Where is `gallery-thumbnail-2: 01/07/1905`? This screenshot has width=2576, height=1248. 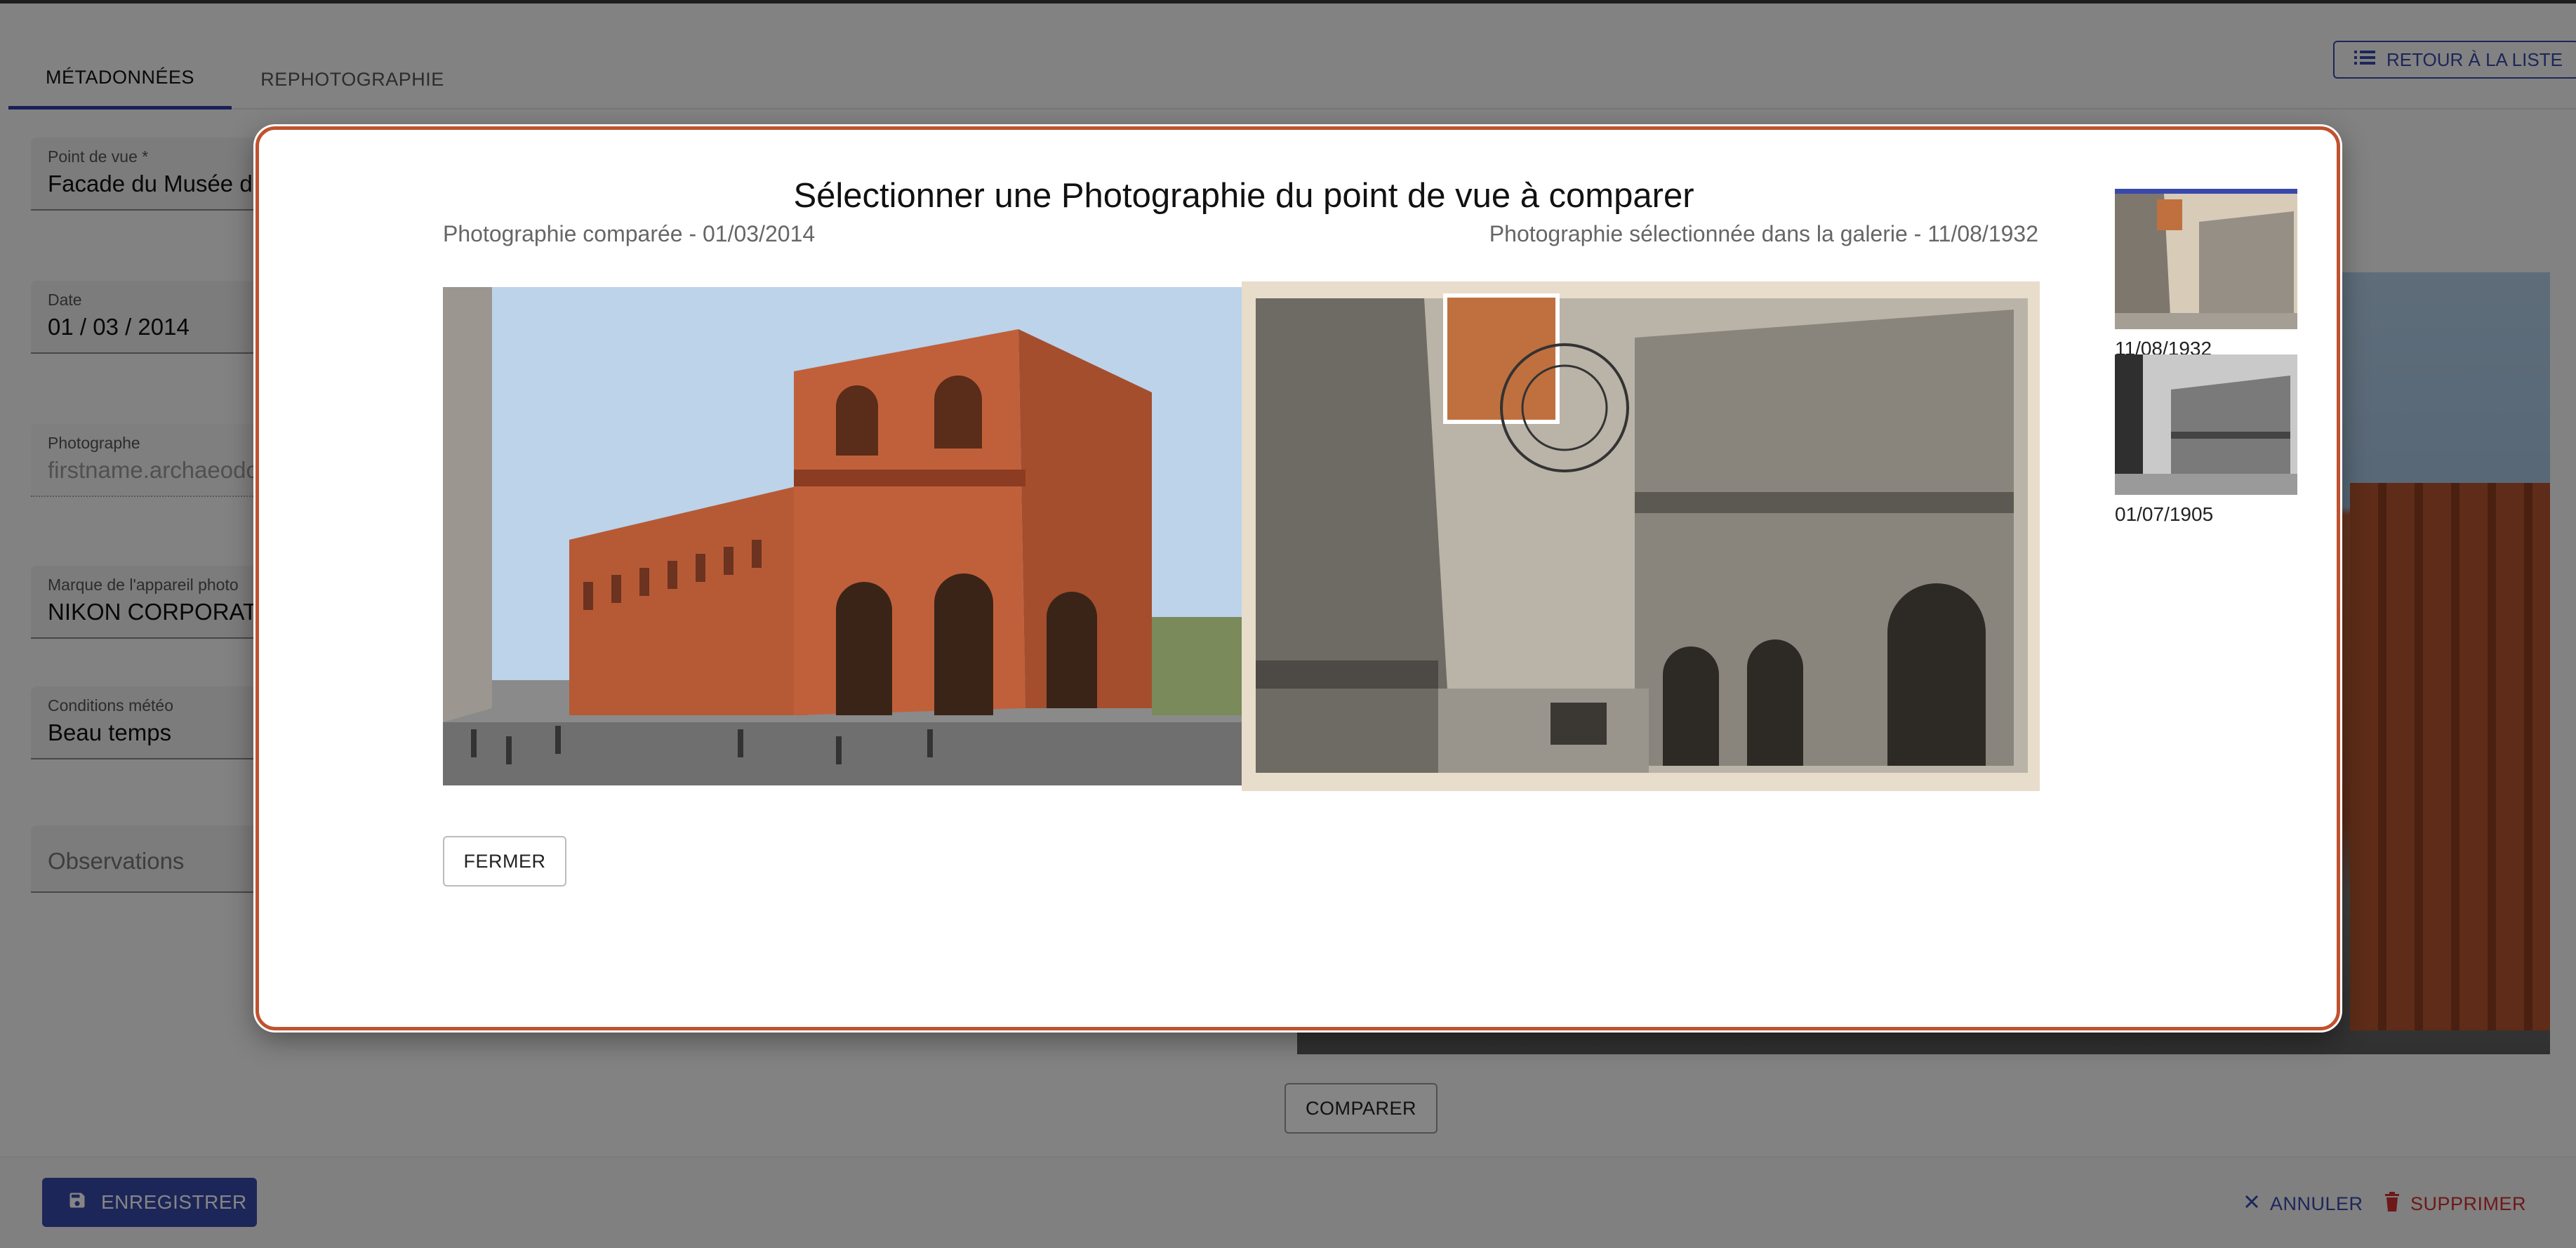
gallery-thumbnail-2: 01/07/1905 is located at coordinates (2206, 440).